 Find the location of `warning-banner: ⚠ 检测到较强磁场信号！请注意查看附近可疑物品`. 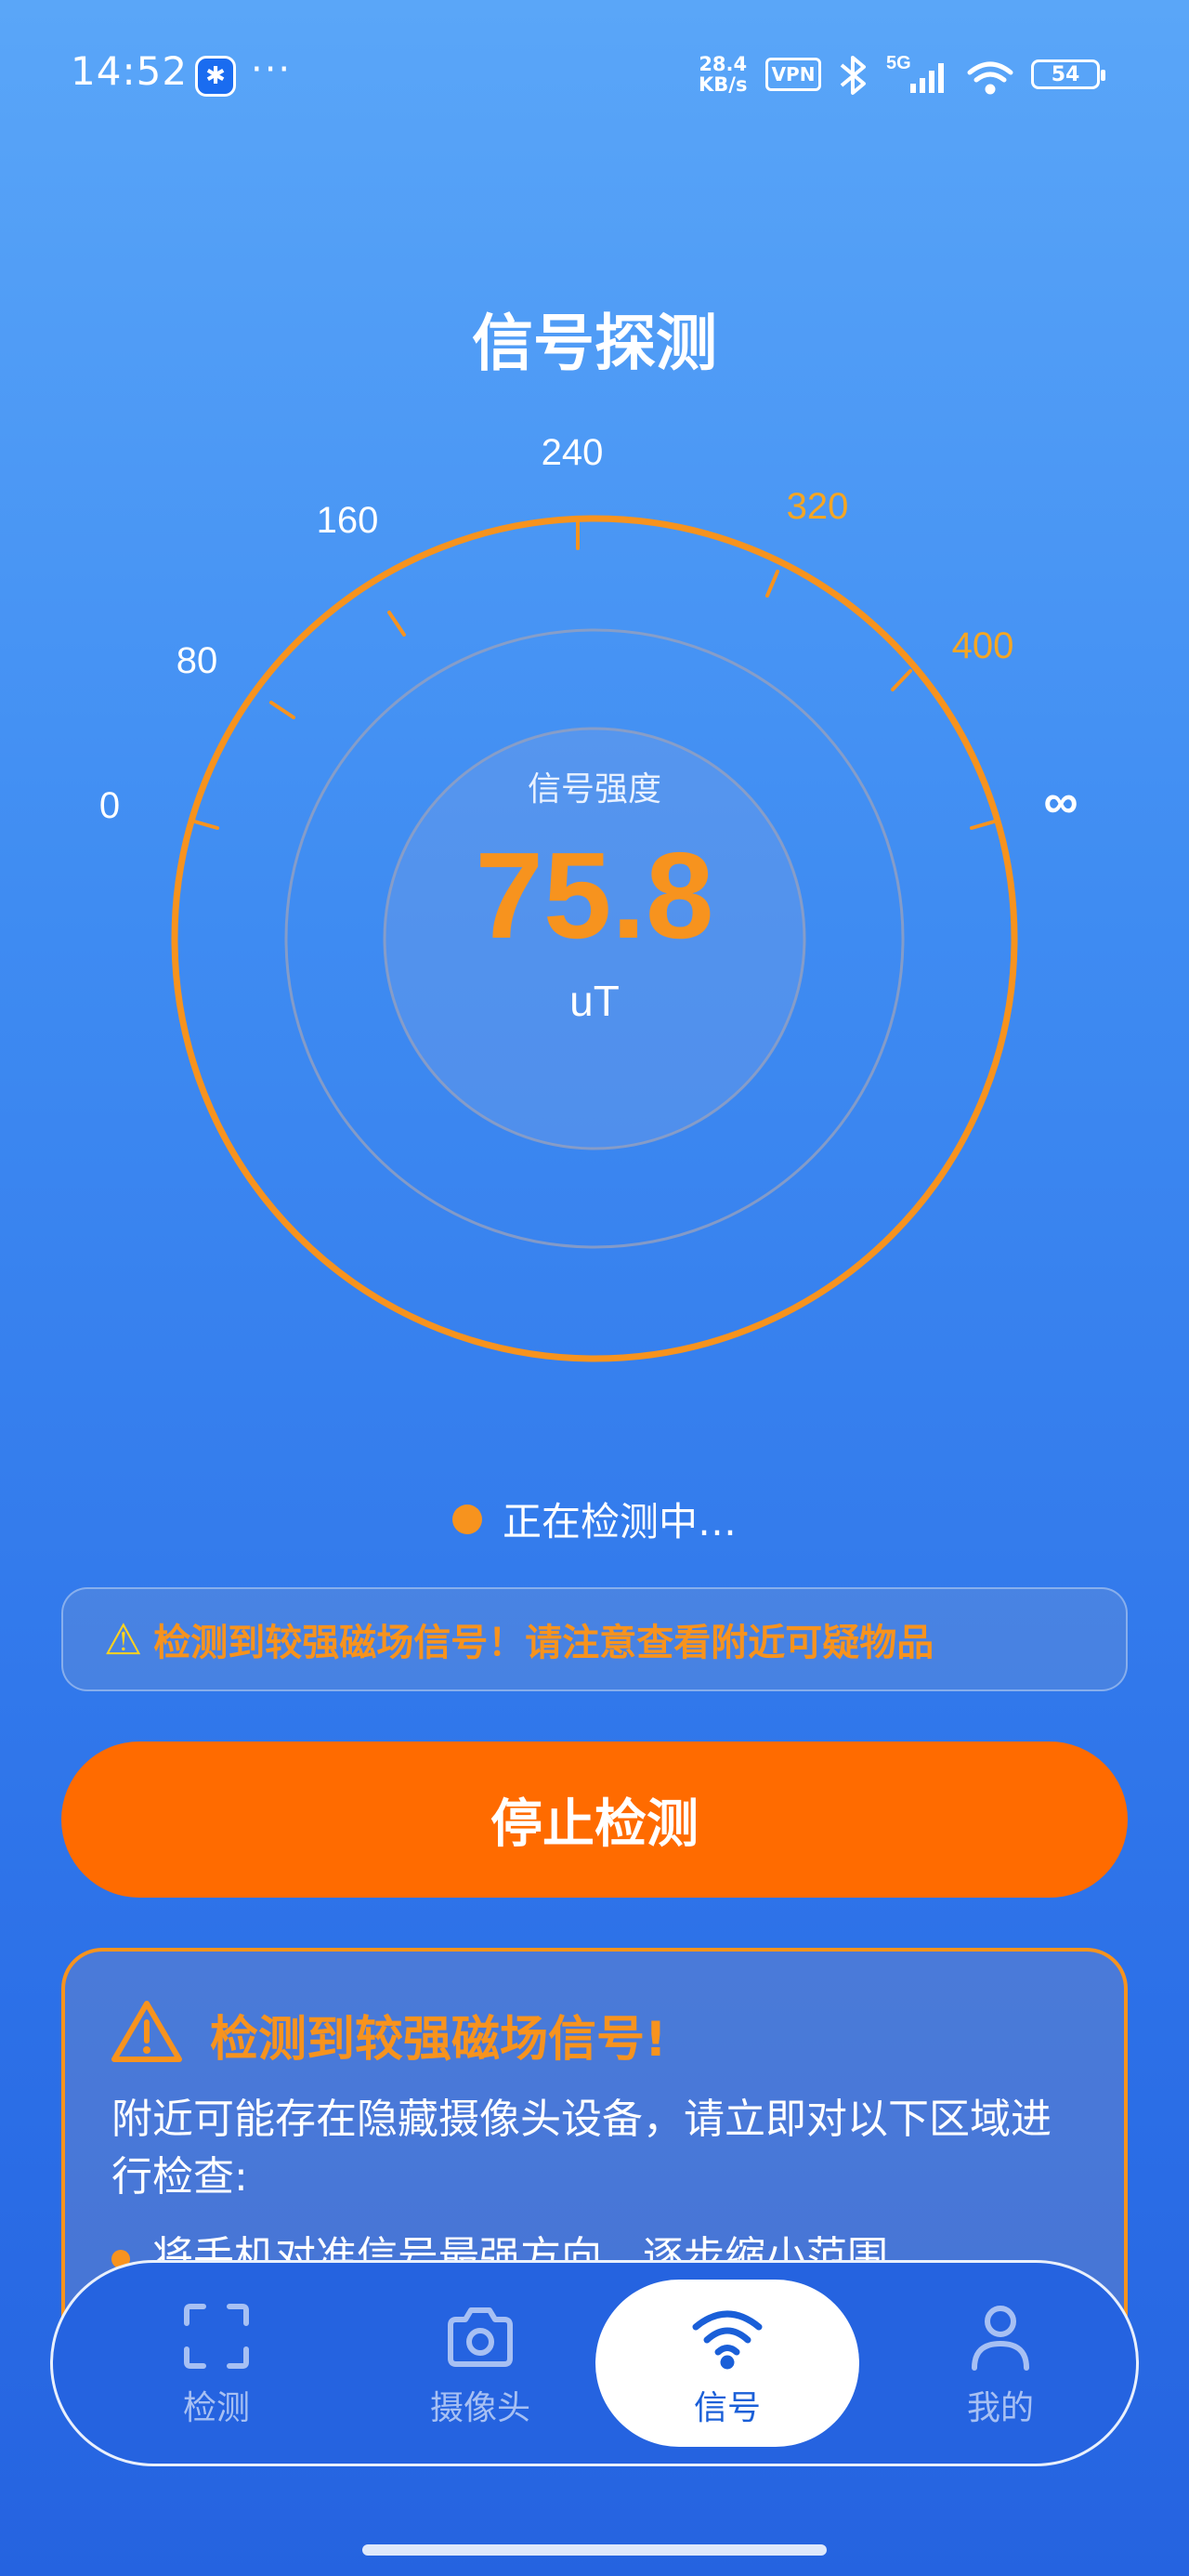

warning-banner: ⚠ 检测到较强磁场信号！请注意查看附近可疑物品 is located at coordinates (594, 1639).